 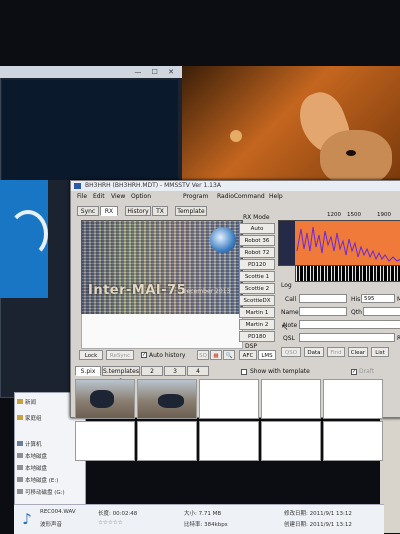 What do you see at coordinates (144, 355) in the screenshot?
I see `auto-history-checkbox: ✓` at bounding box center [144, 355].